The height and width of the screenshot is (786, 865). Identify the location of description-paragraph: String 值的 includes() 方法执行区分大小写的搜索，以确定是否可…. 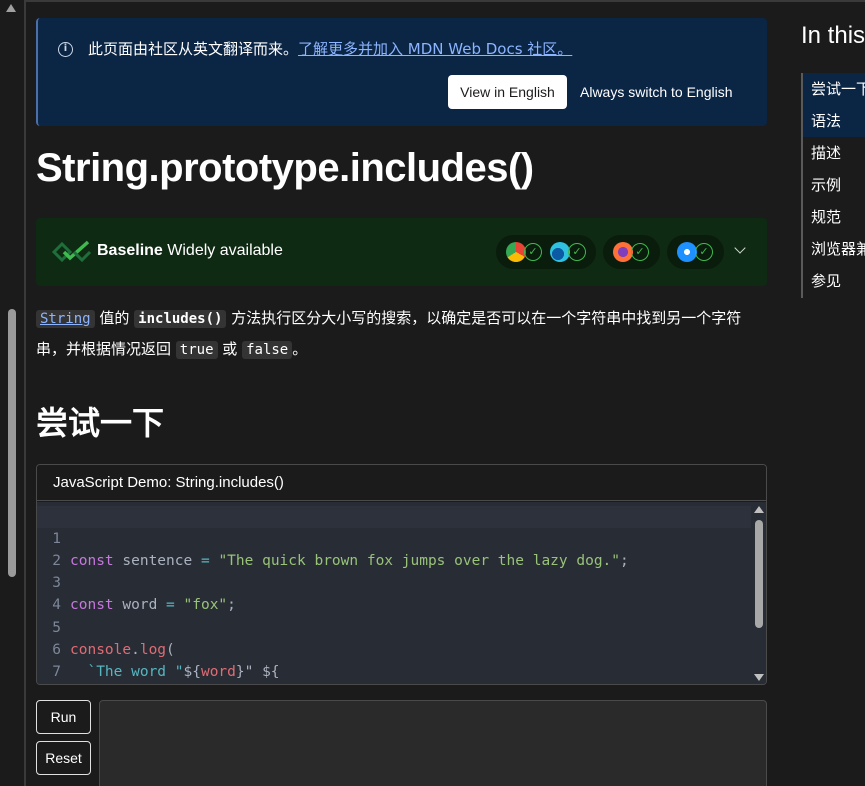
(401, 334).